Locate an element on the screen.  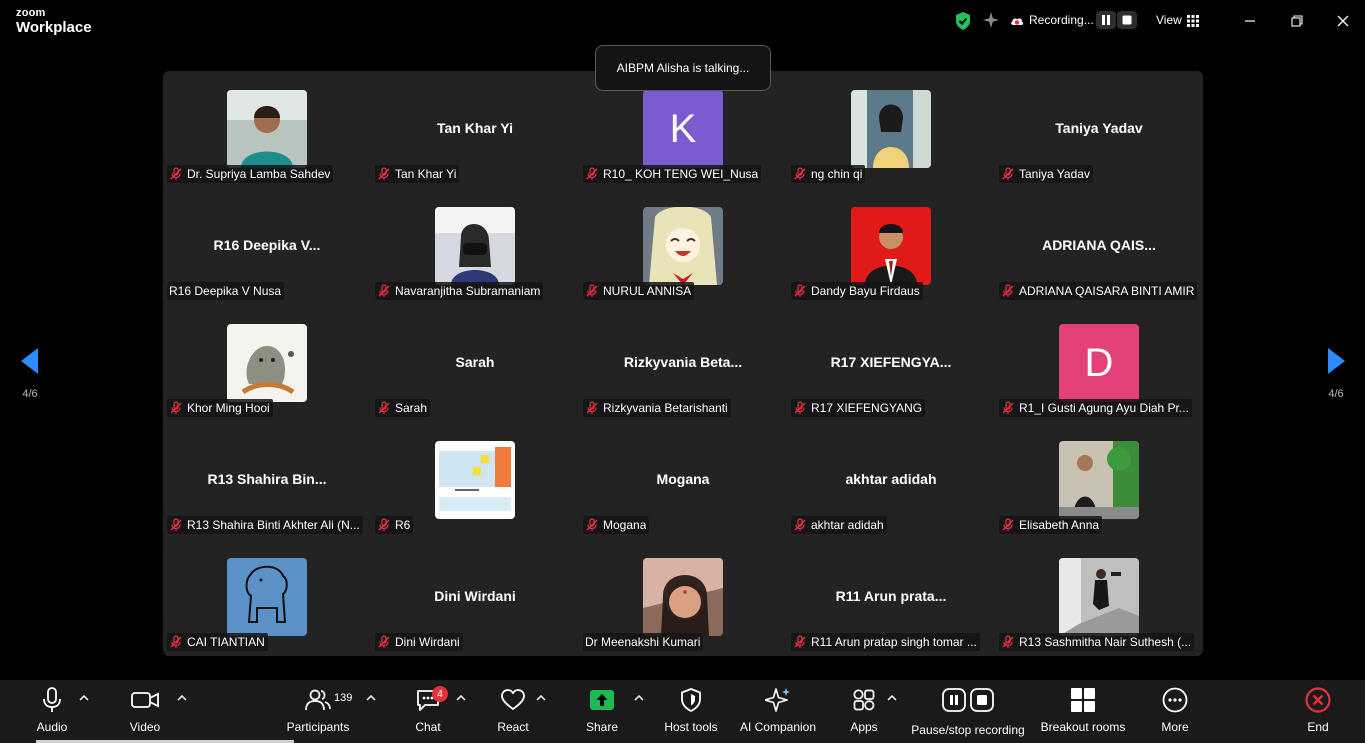
participant-name-label: akhtar adidah is located at coordinates (839, 525).